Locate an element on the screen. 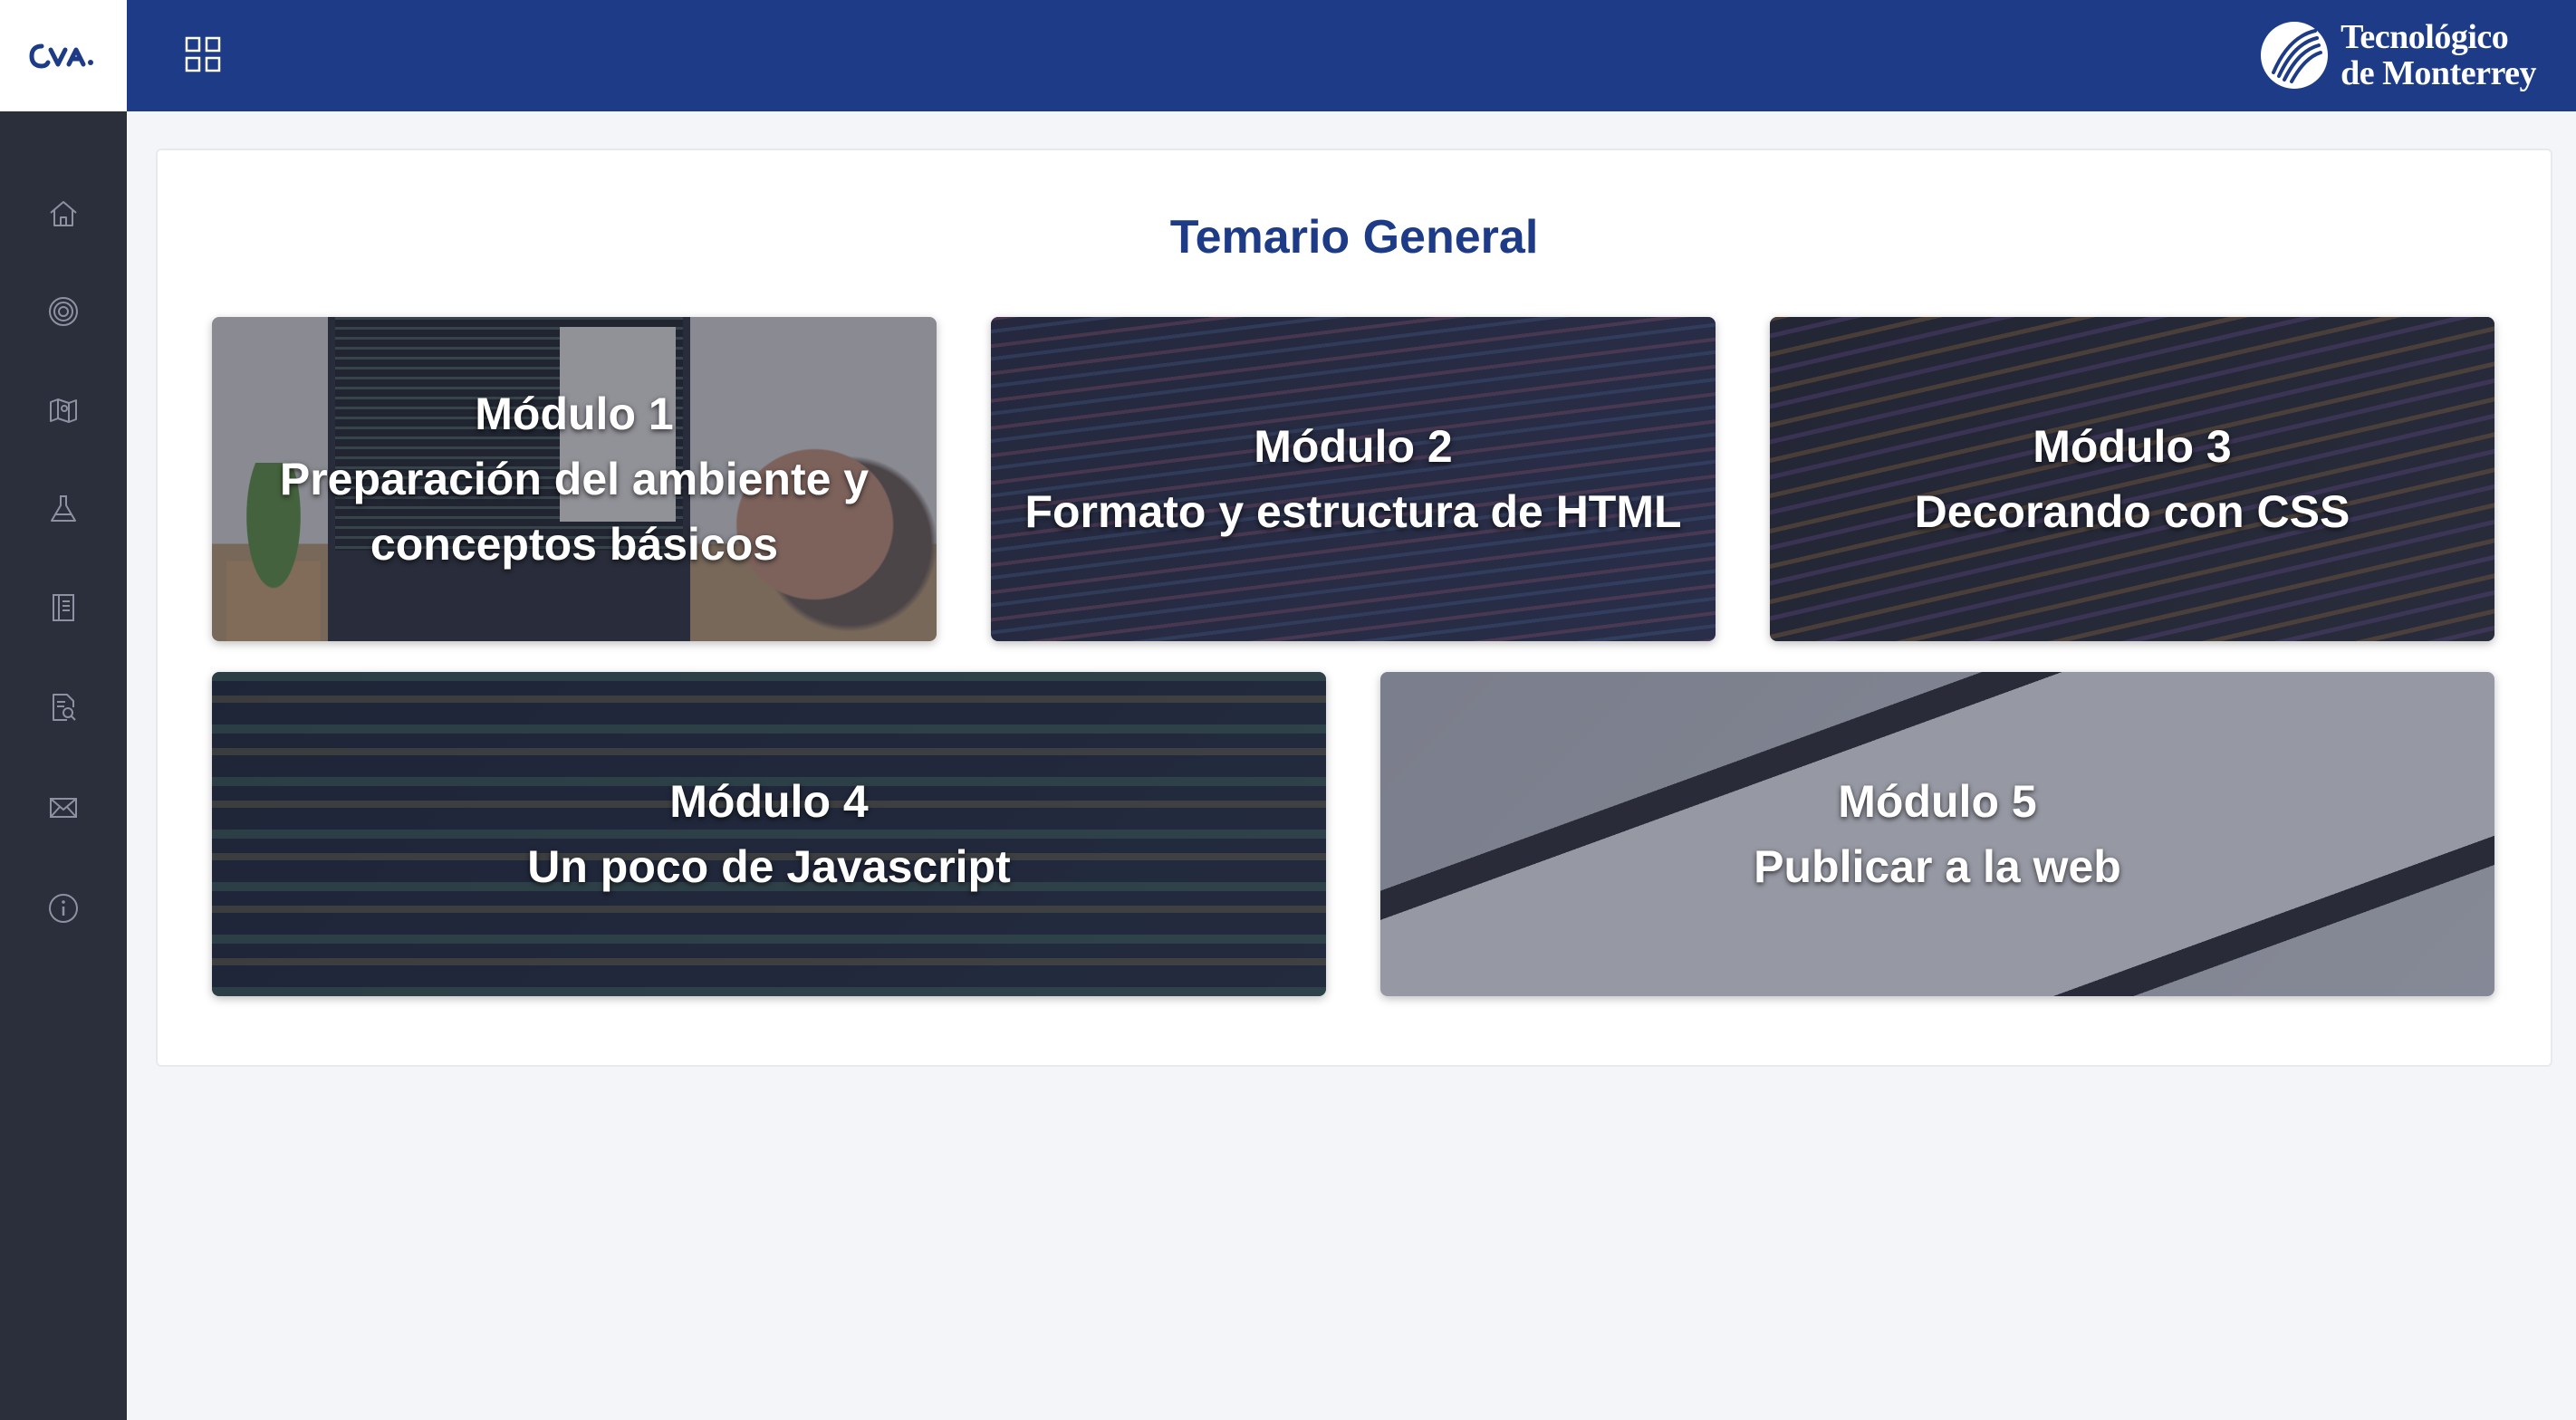 Image resolution: width=2576 pixels, height=1420 pixels. module-1-number: Módulo 1 is located at coordinates (574, 414).